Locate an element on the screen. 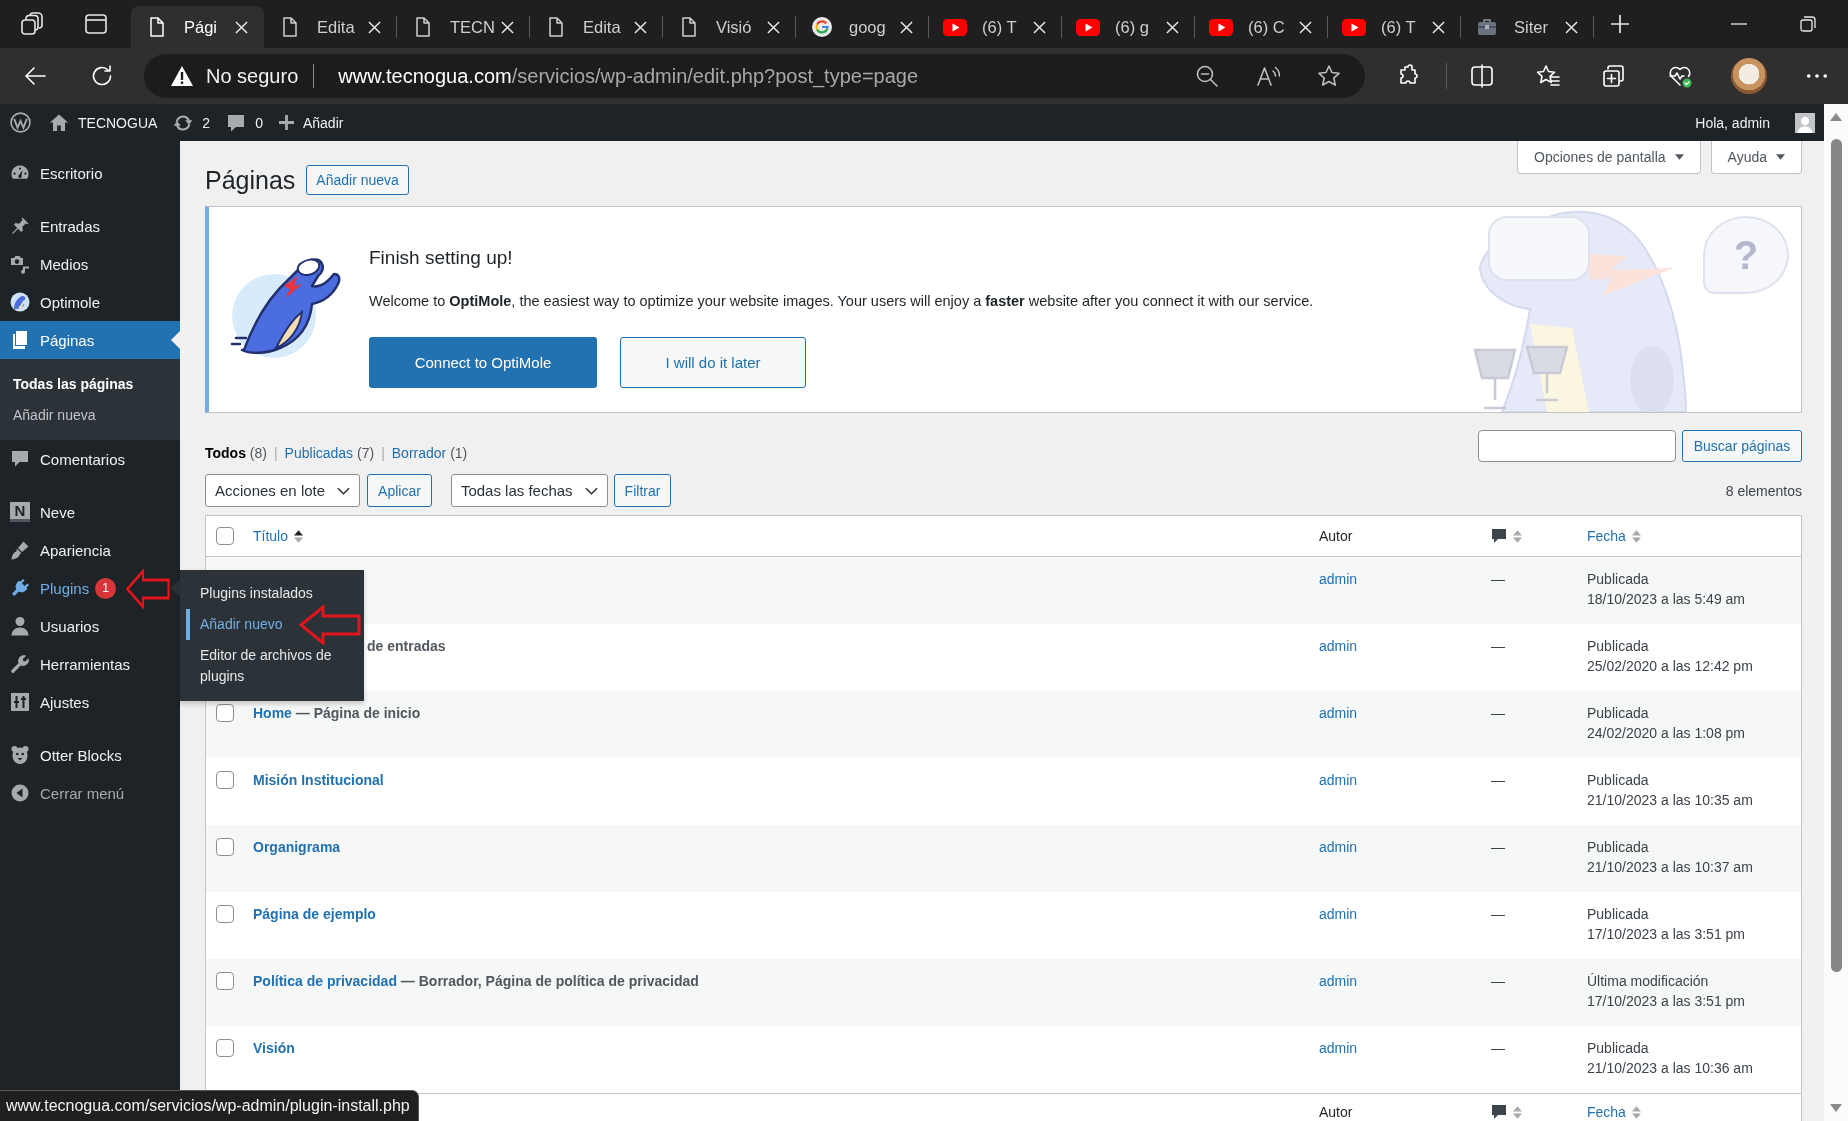 This screenshot has width=1848, height=1121. account-link: Hola, admin is located at coordinates (1755, 122).